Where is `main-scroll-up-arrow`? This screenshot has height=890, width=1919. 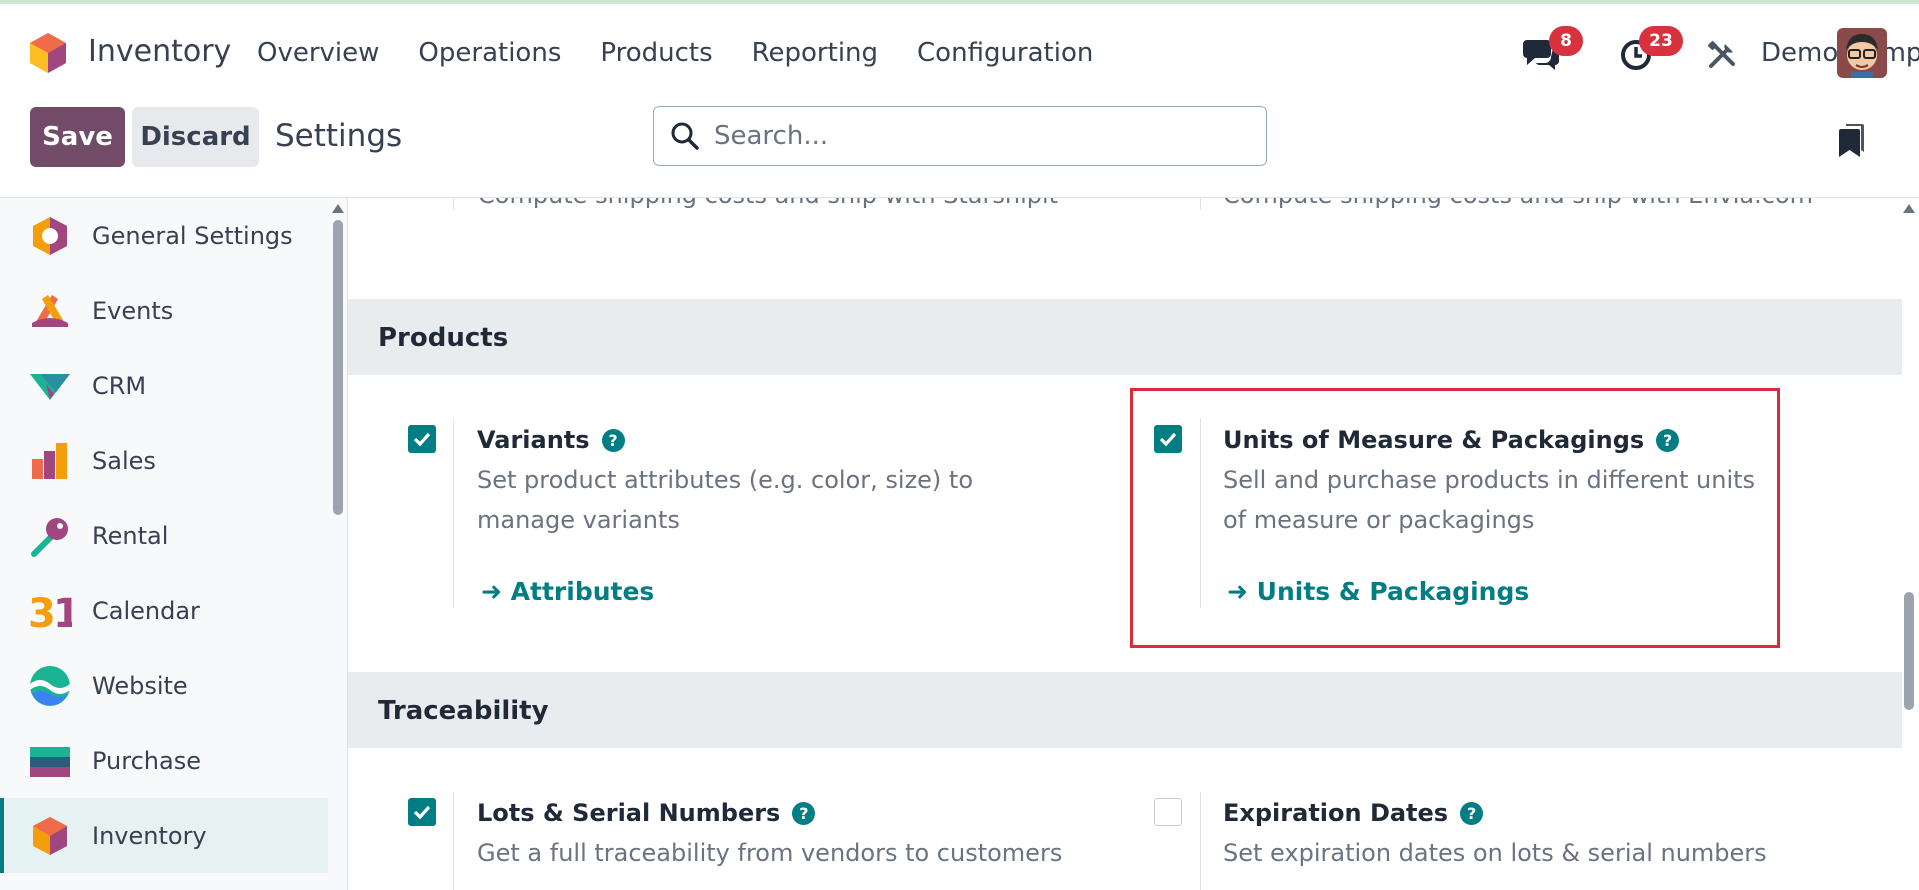
main-scroll-up-arrow is located at coordinates (1909, 208).